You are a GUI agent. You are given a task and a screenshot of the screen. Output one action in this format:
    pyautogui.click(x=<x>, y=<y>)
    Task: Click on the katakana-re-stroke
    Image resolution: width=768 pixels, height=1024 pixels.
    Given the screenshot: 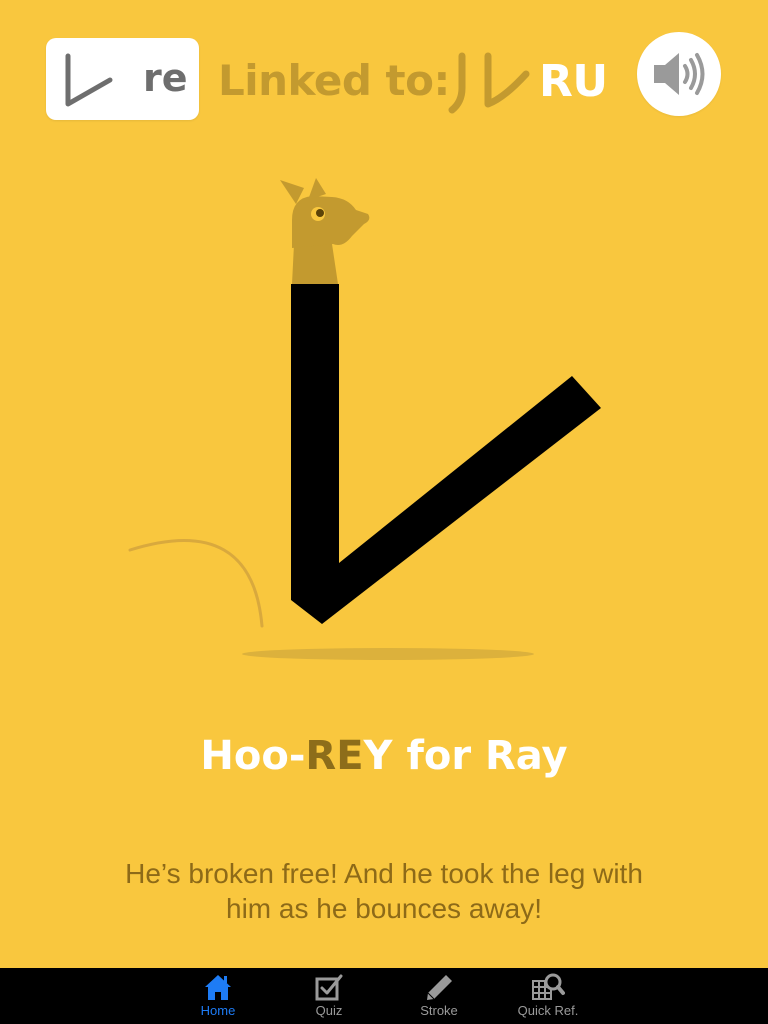 What is the action you would take?
    pyautogui.click(x=446, y=454)
    